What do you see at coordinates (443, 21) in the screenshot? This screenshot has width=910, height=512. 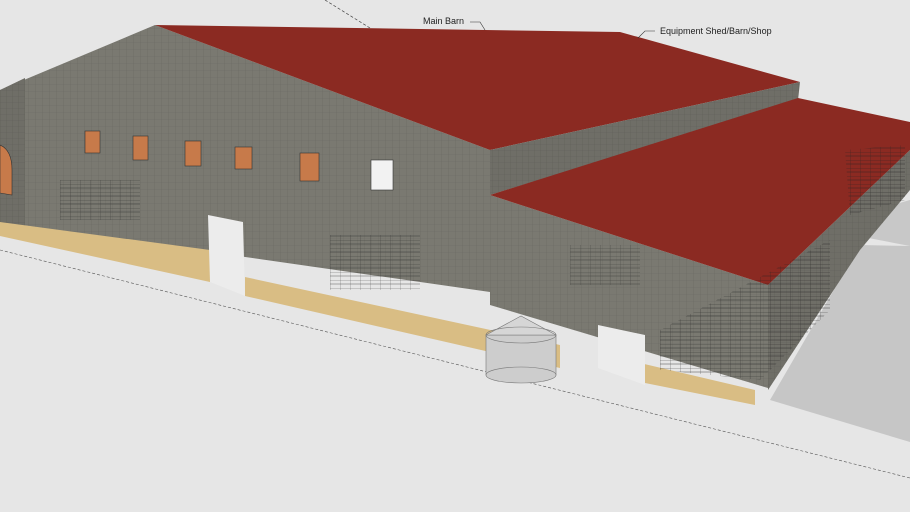 I see `main-barn-label: Main Barn` at bounding box center [443, 21].